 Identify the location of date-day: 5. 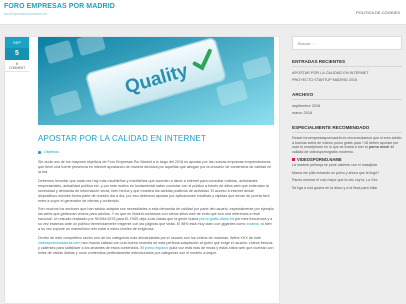
(17, 54).